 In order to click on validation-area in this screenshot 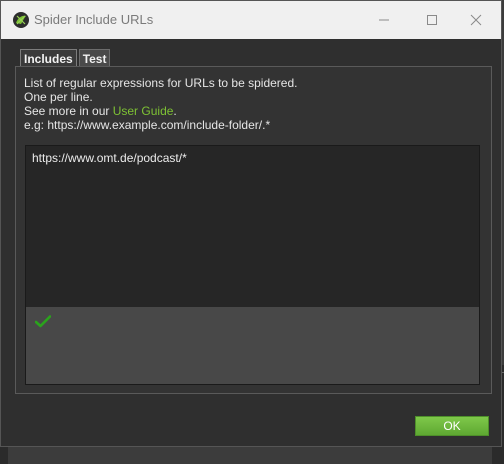, I will do `click(252, 345)`.